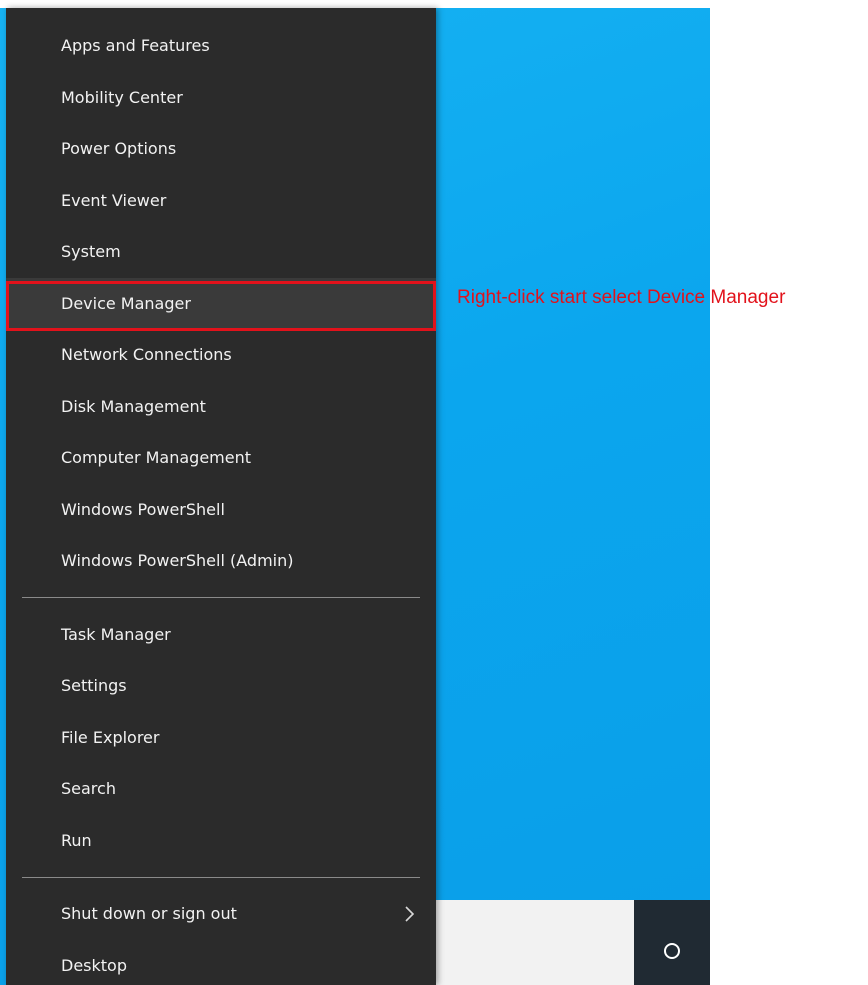 The width and height of the screenshot is (868, 985). What do you see at coordinates (221, 303) in the screenshot?
I see `menu-item-device-manager: Device Manager` at bounding box center [221, 303].